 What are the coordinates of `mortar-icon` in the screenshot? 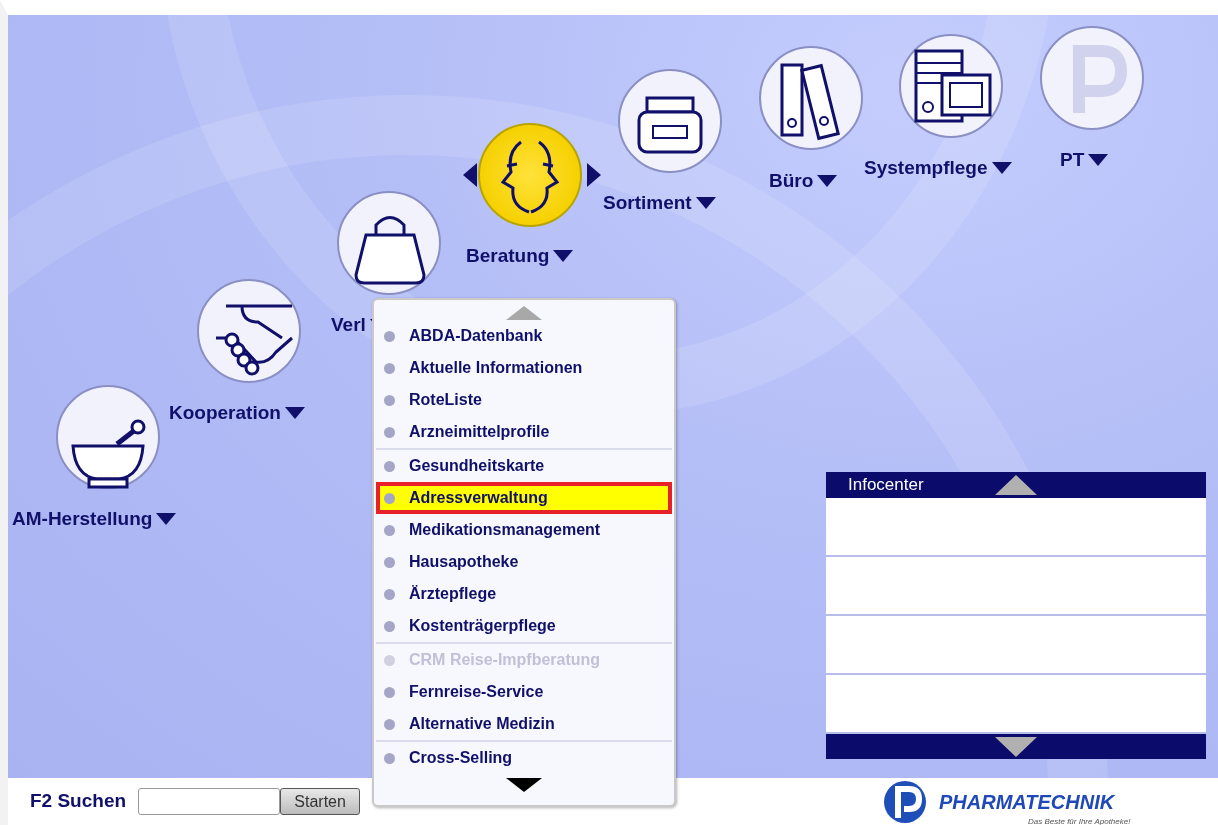 It's located at (108, 437).